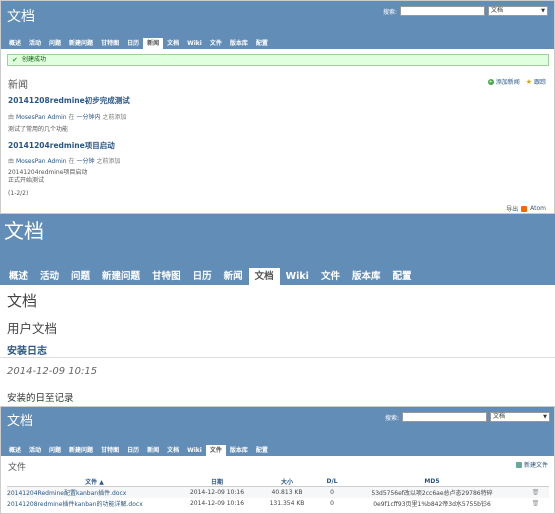 The height and width of the screenshot is (514, 555). I want to click on watch-link: ★ 跟踪, so click(535, 82).